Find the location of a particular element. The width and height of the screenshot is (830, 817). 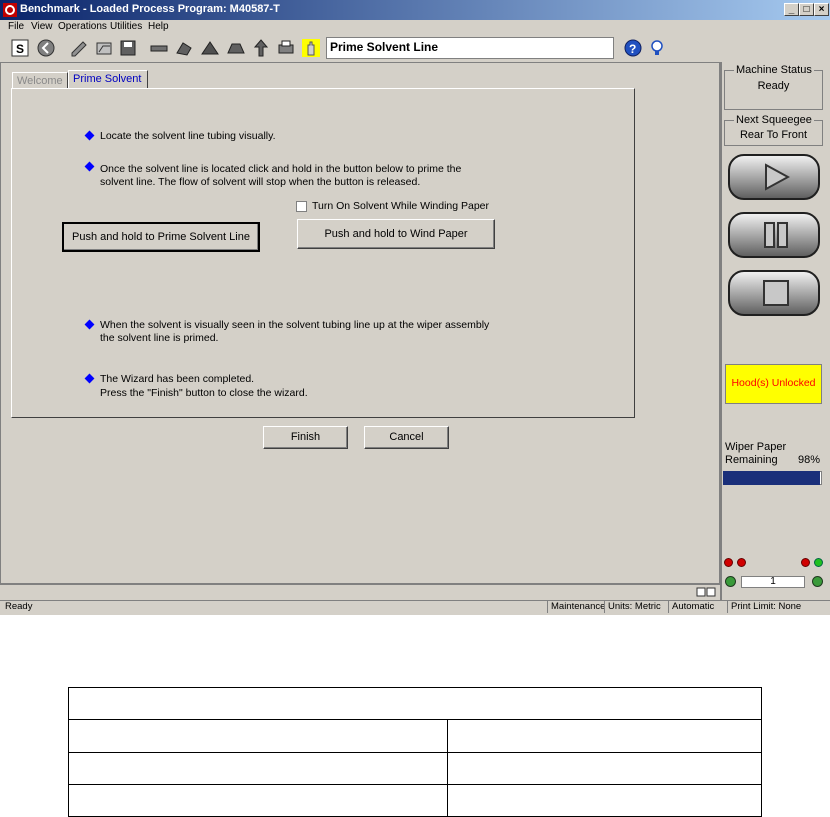

print-head-icon is located at coordinates (210, 48).